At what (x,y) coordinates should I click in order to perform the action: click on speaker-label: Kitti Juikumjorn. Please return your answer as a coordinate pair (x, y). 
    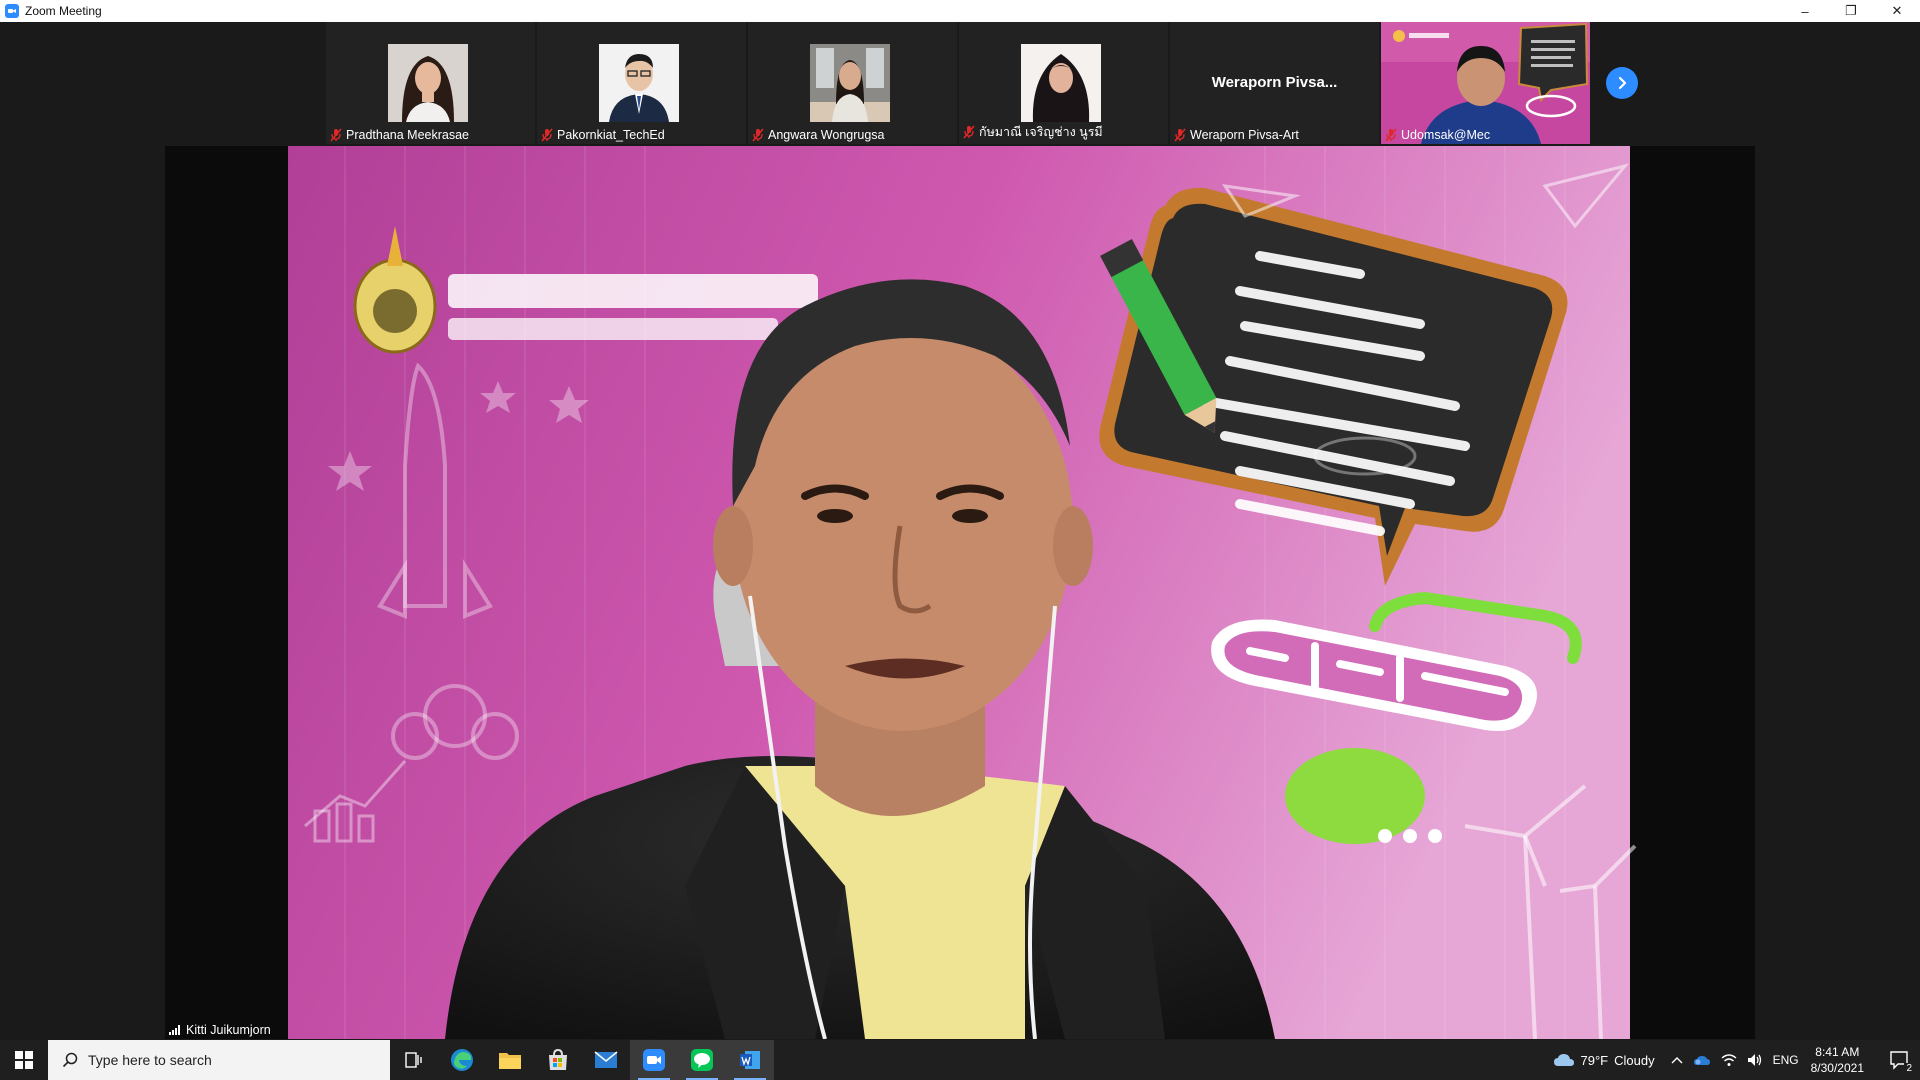
    Looking at the image, I should click on (220, 1030).